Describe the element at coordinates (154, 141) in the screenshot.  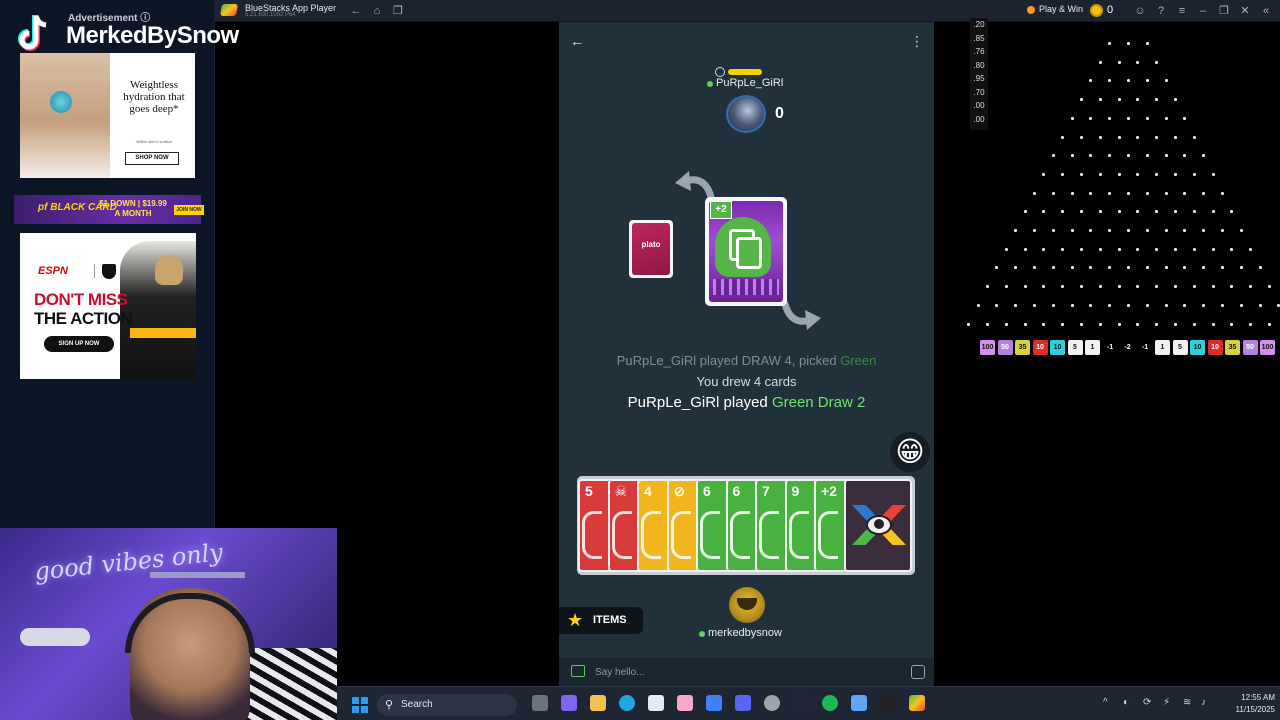
I see `ad-fine-print: *within skin's surface` at that location.